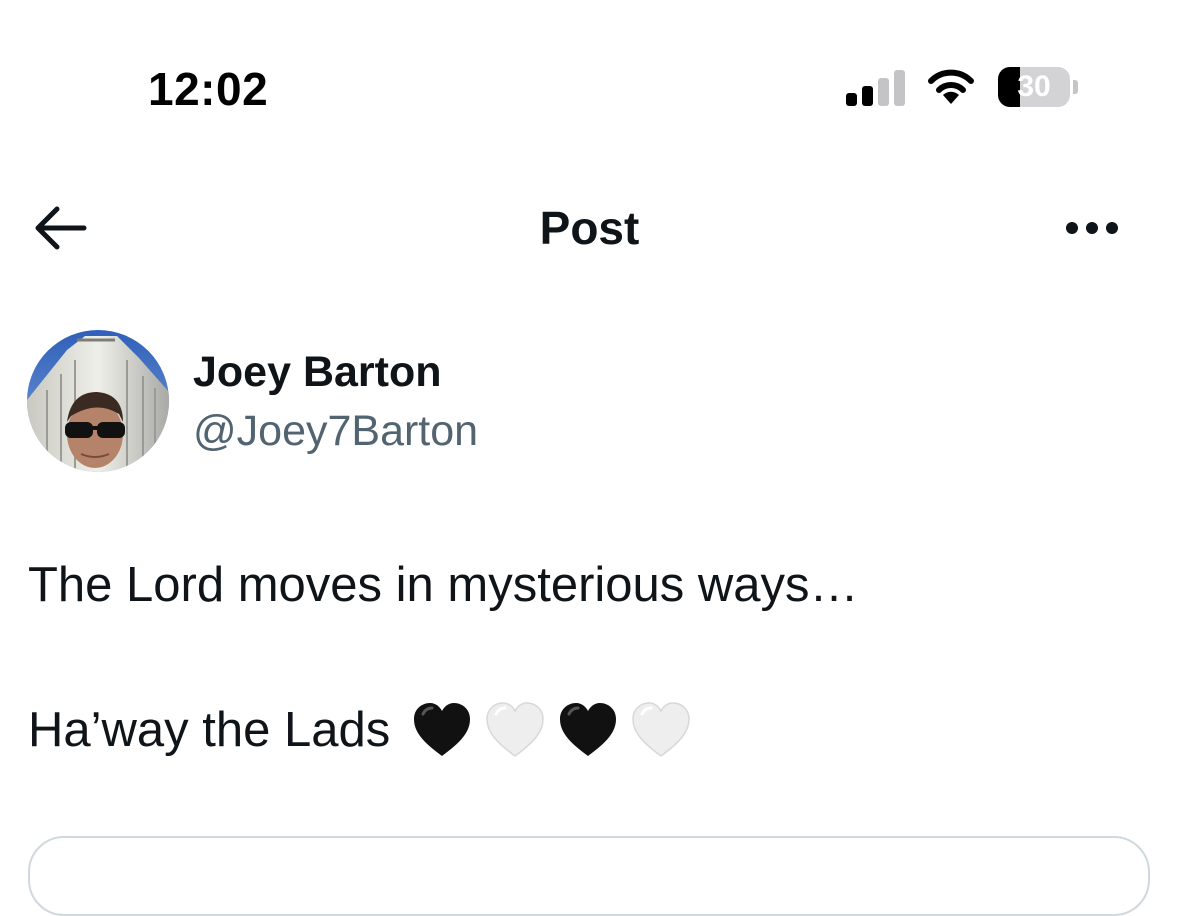 The height and width of the screenshot is (916, 1179). I want to click on more-options-button, so click(1098, 228).